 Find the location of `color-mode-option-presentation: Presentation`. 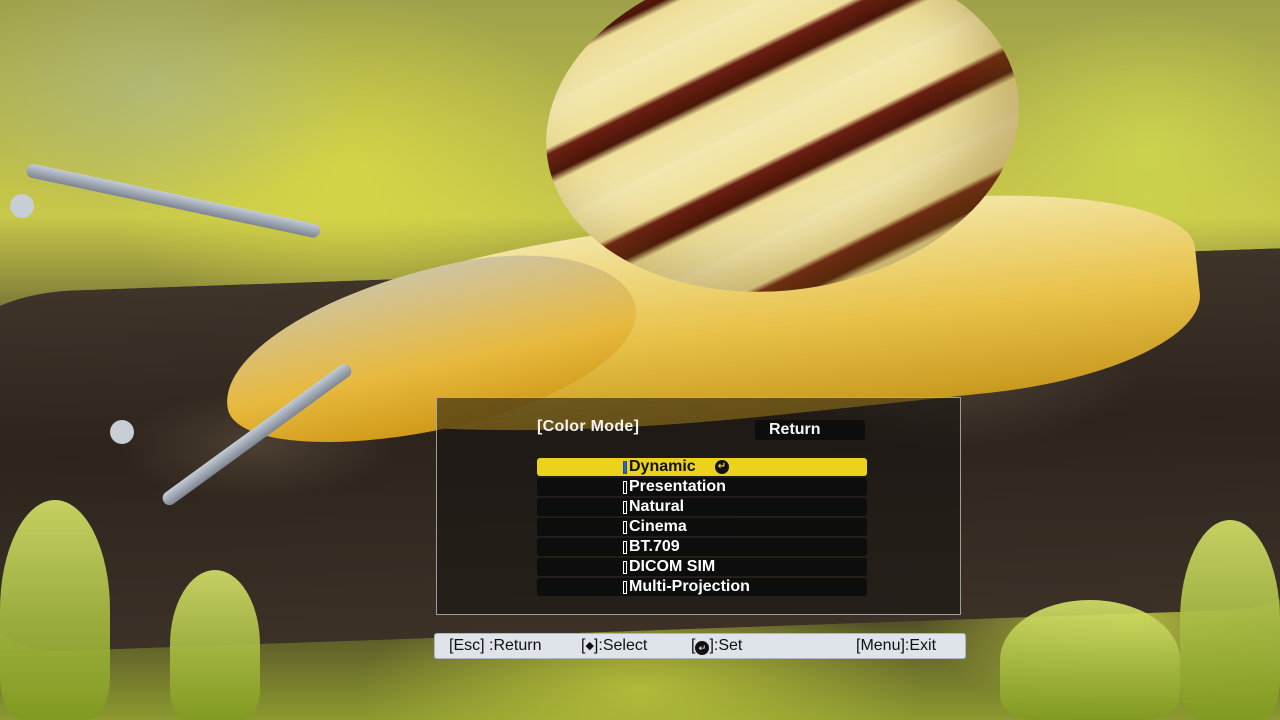

color-mode-option-presentation: Presentation is located at coordinates (702, 487).